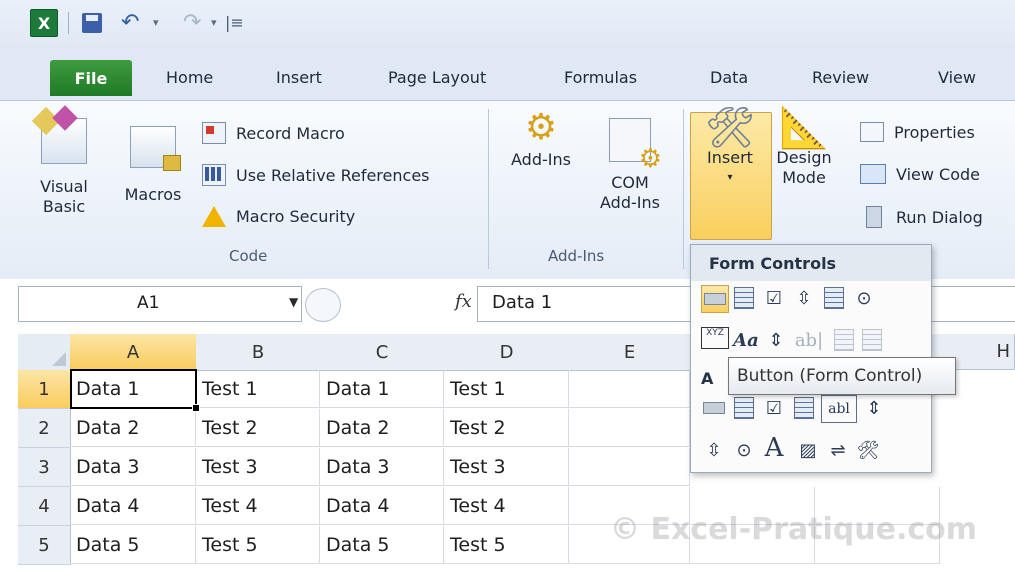  Describe the element at coordinates (506, 428) in the screenshot. I see `cell-d2: Test 2` at that location.